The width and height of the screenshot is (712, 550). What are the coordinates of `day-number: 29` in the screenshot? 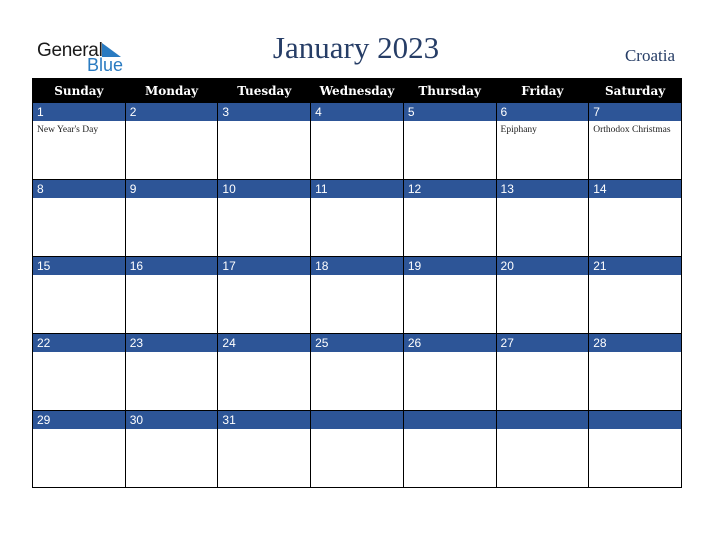 It's located at (79, 420).